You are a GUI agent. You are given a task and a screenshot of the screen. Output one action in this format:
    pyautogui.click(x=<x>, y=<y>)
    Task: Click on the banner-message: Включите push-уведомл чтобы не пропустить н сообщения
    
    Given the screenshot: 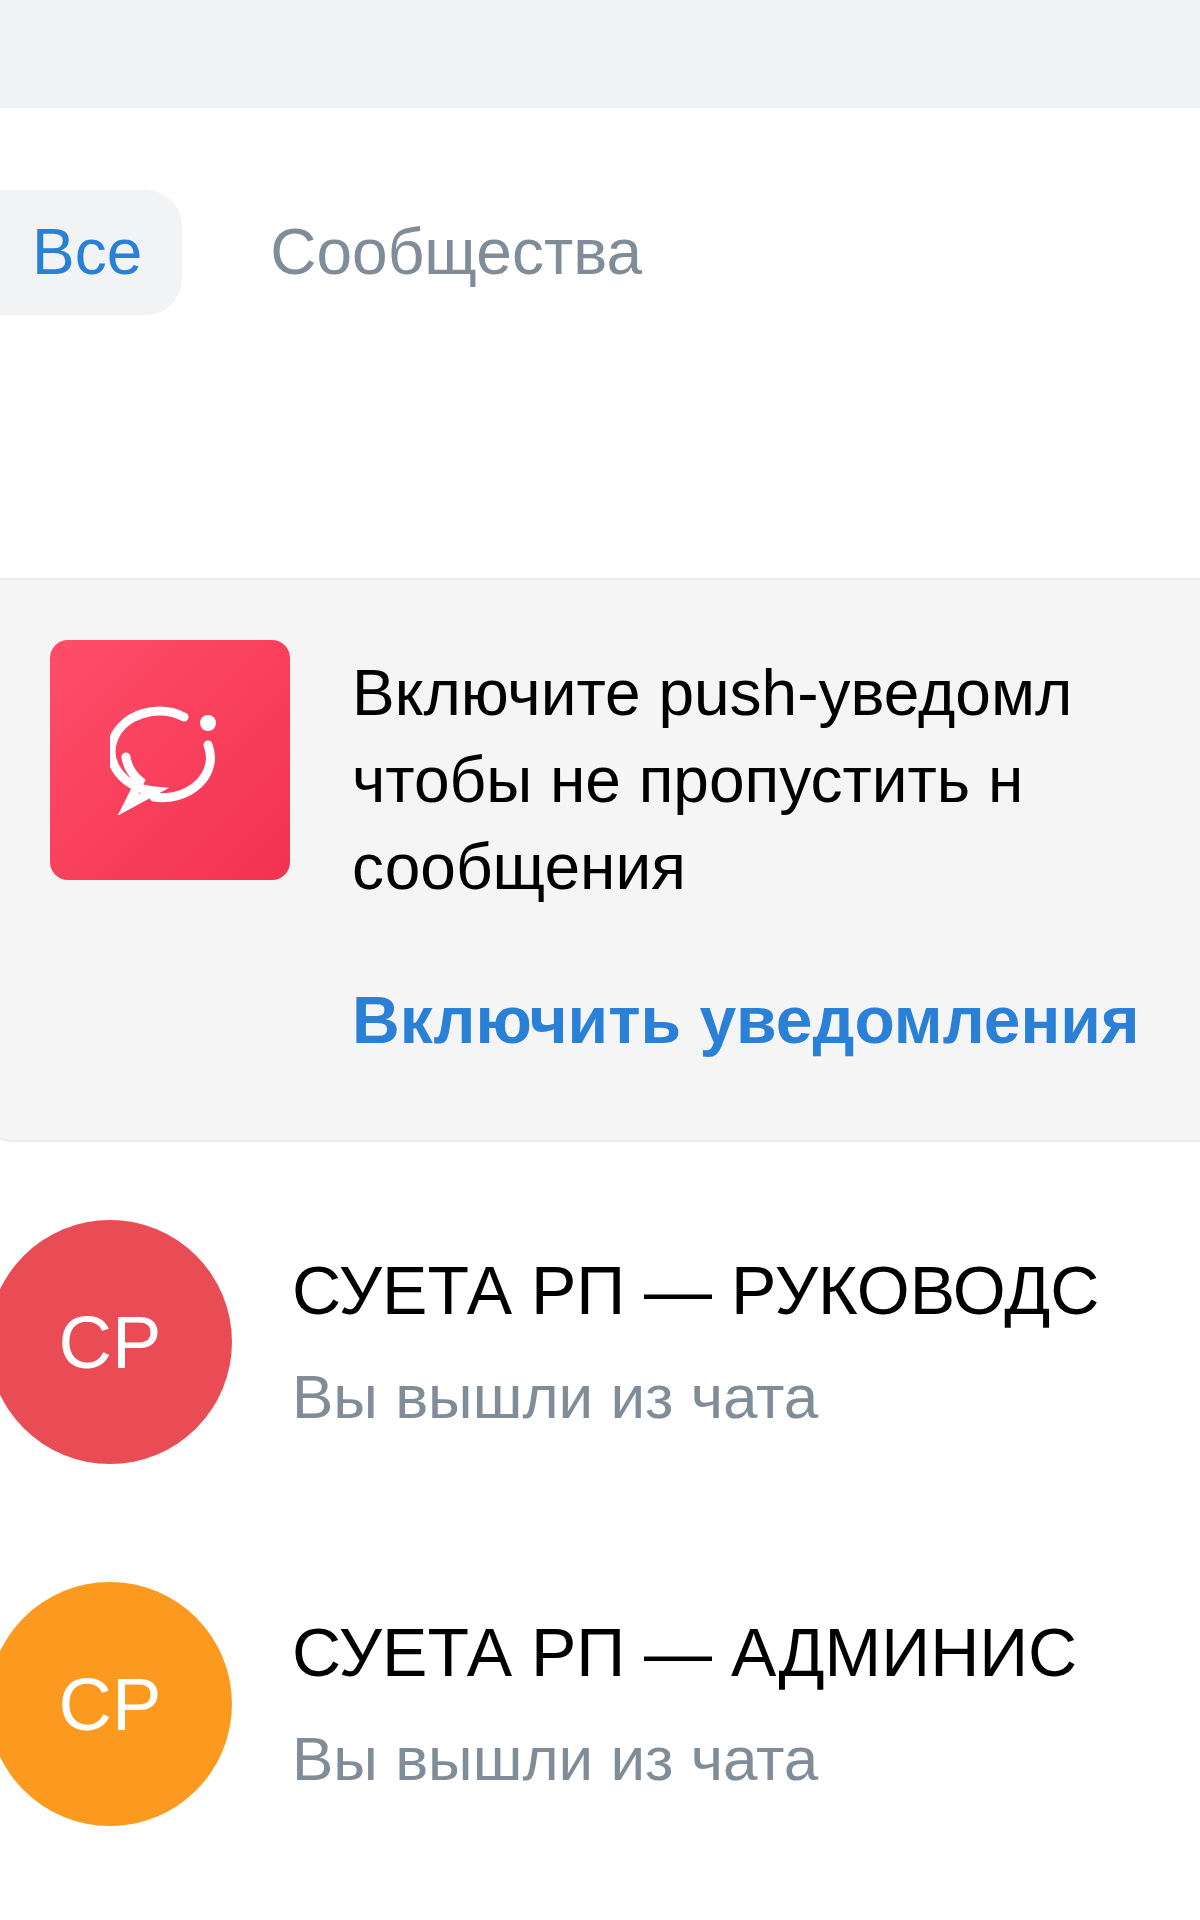 What is the action you would take?
    pyautogui.click(x=713, y=780)
    